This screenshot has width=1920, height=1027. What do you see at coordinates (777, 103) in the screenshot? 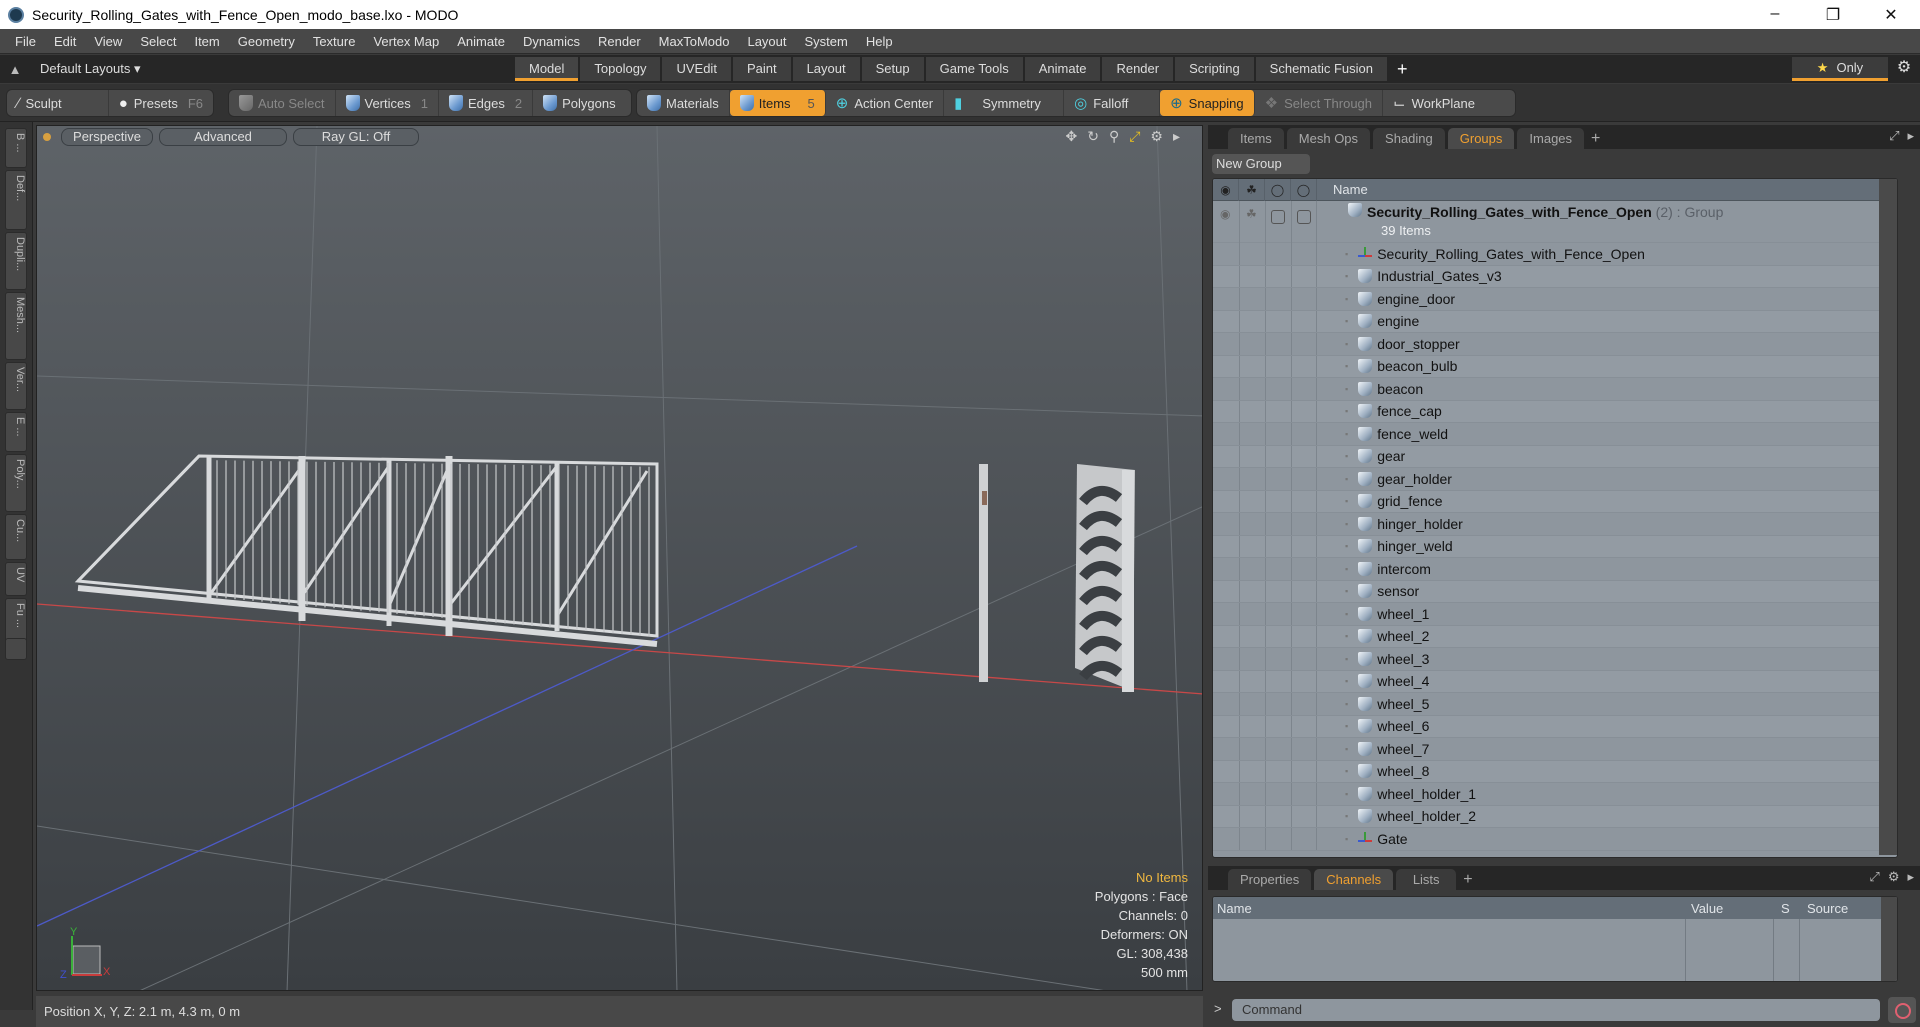
I see `items-button: Items 5` at bounding box center [777, 103].